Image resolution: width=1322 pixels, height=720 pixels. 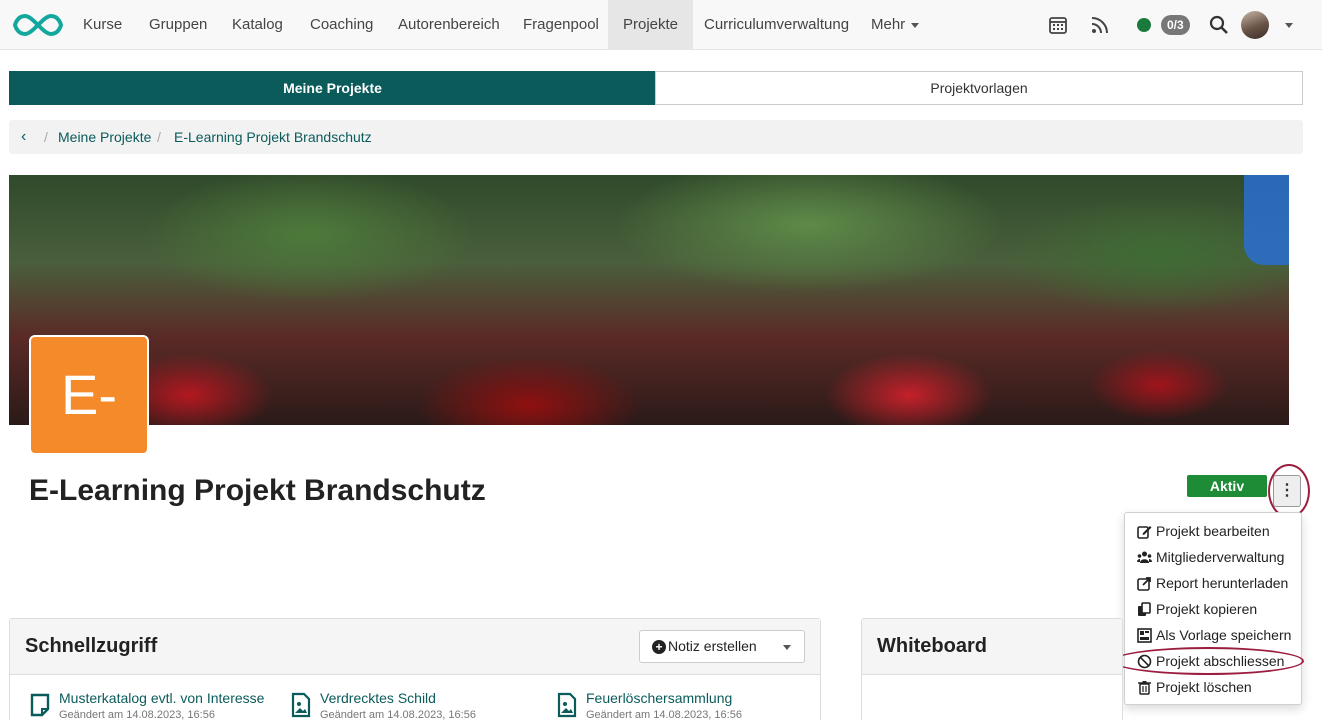 I want to click on nav-item-autorenbereich: Autorenbereich, so click(x=449, y=25).